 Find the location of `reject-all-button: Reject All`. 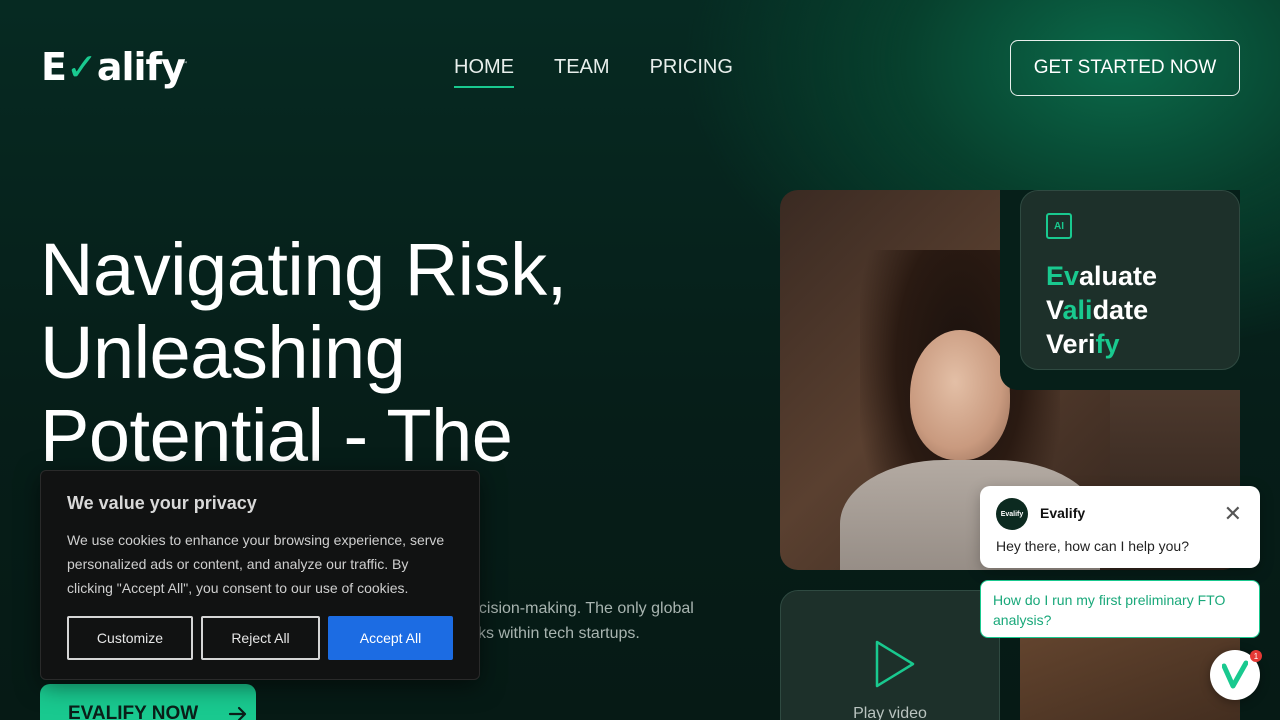

reject-all-button: Reject All is located at coordinates (260, 638).